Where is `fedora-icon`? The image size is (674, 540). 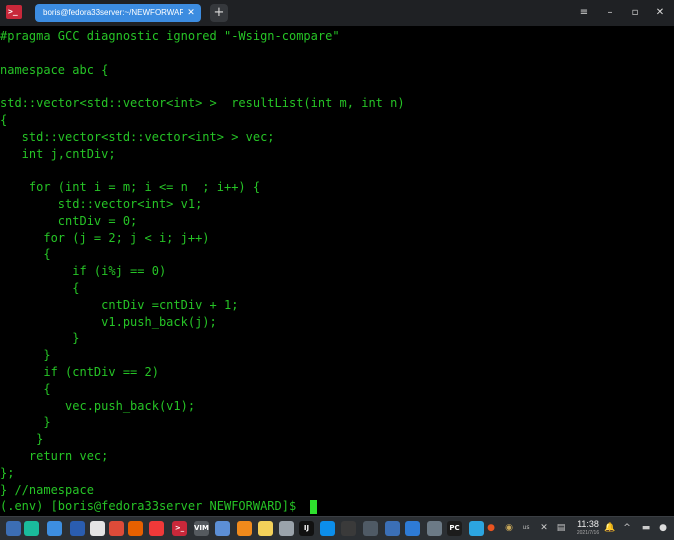
fedora-icon is located at coordinates (13, 528).